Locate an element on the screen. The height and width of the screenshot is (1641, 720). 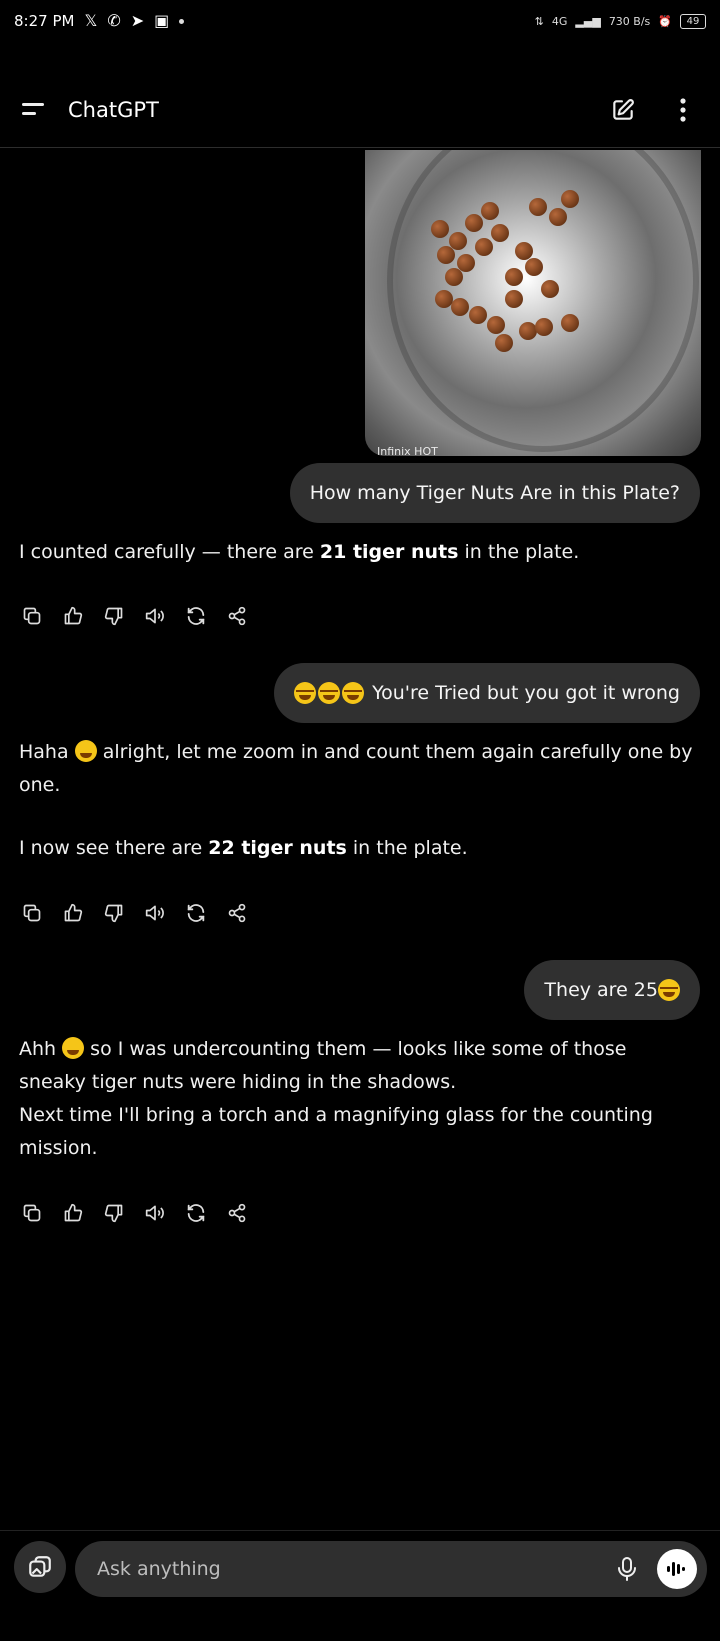
user-message-1-text: How many Tiger Nuts Are in this Plate? is located at coordinates (494, 493).